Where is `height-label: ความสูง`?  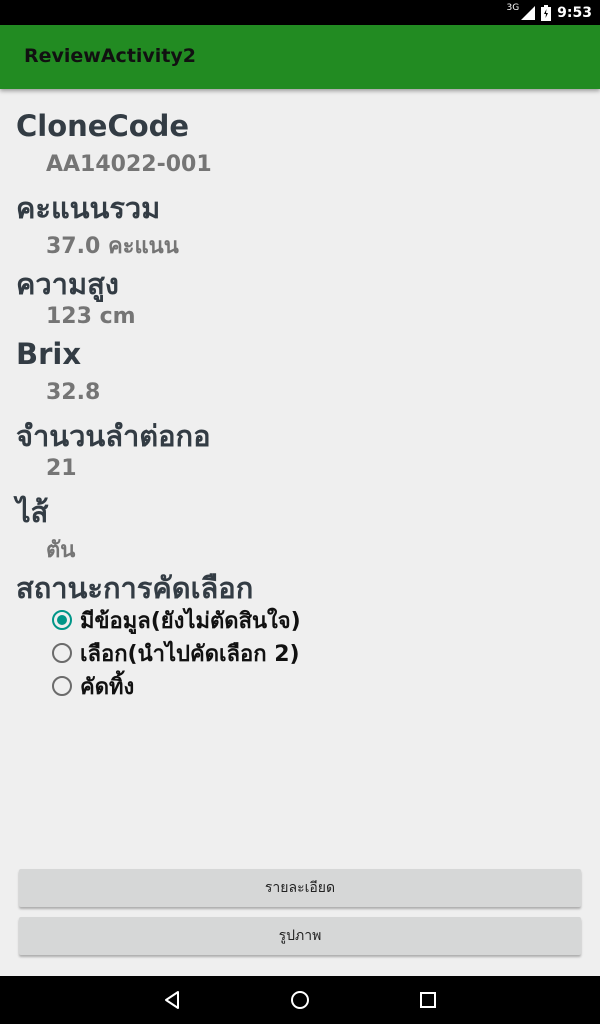 height-label: ความสูง is located at coordinates (67, 284).